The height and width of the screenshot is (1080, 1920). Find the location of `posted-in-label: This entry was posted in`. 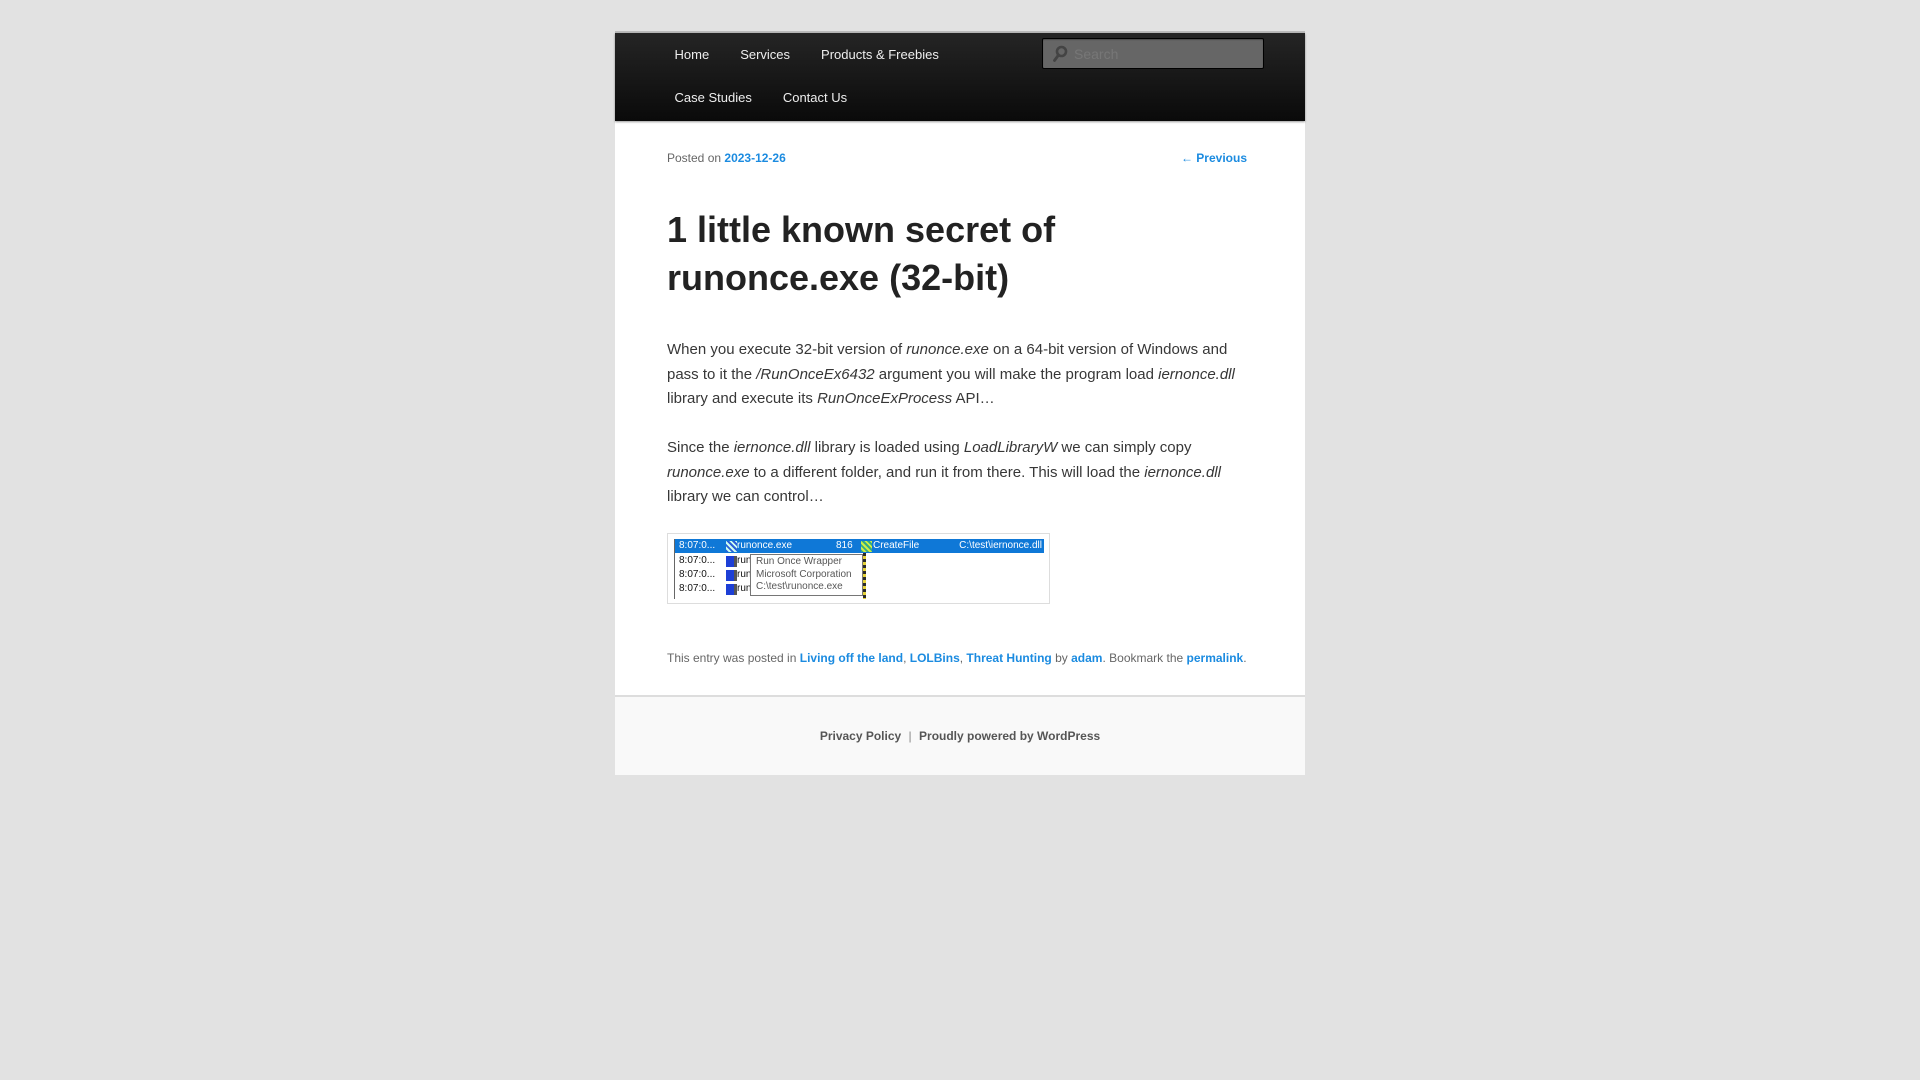

posted-in-label: This entry was posted in is located at coordinates (732, 658).